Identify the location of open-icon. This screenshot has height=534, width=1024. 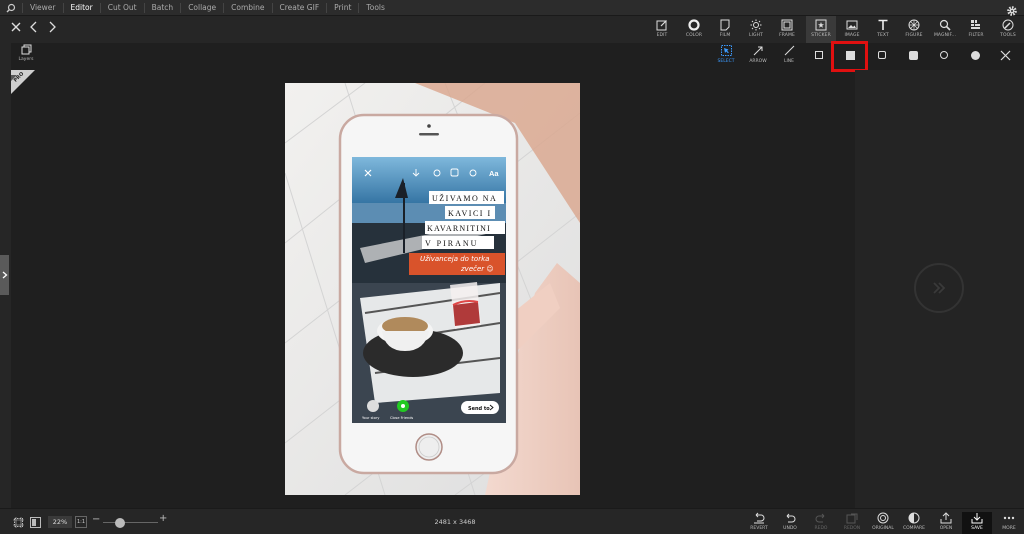
(946, 518).